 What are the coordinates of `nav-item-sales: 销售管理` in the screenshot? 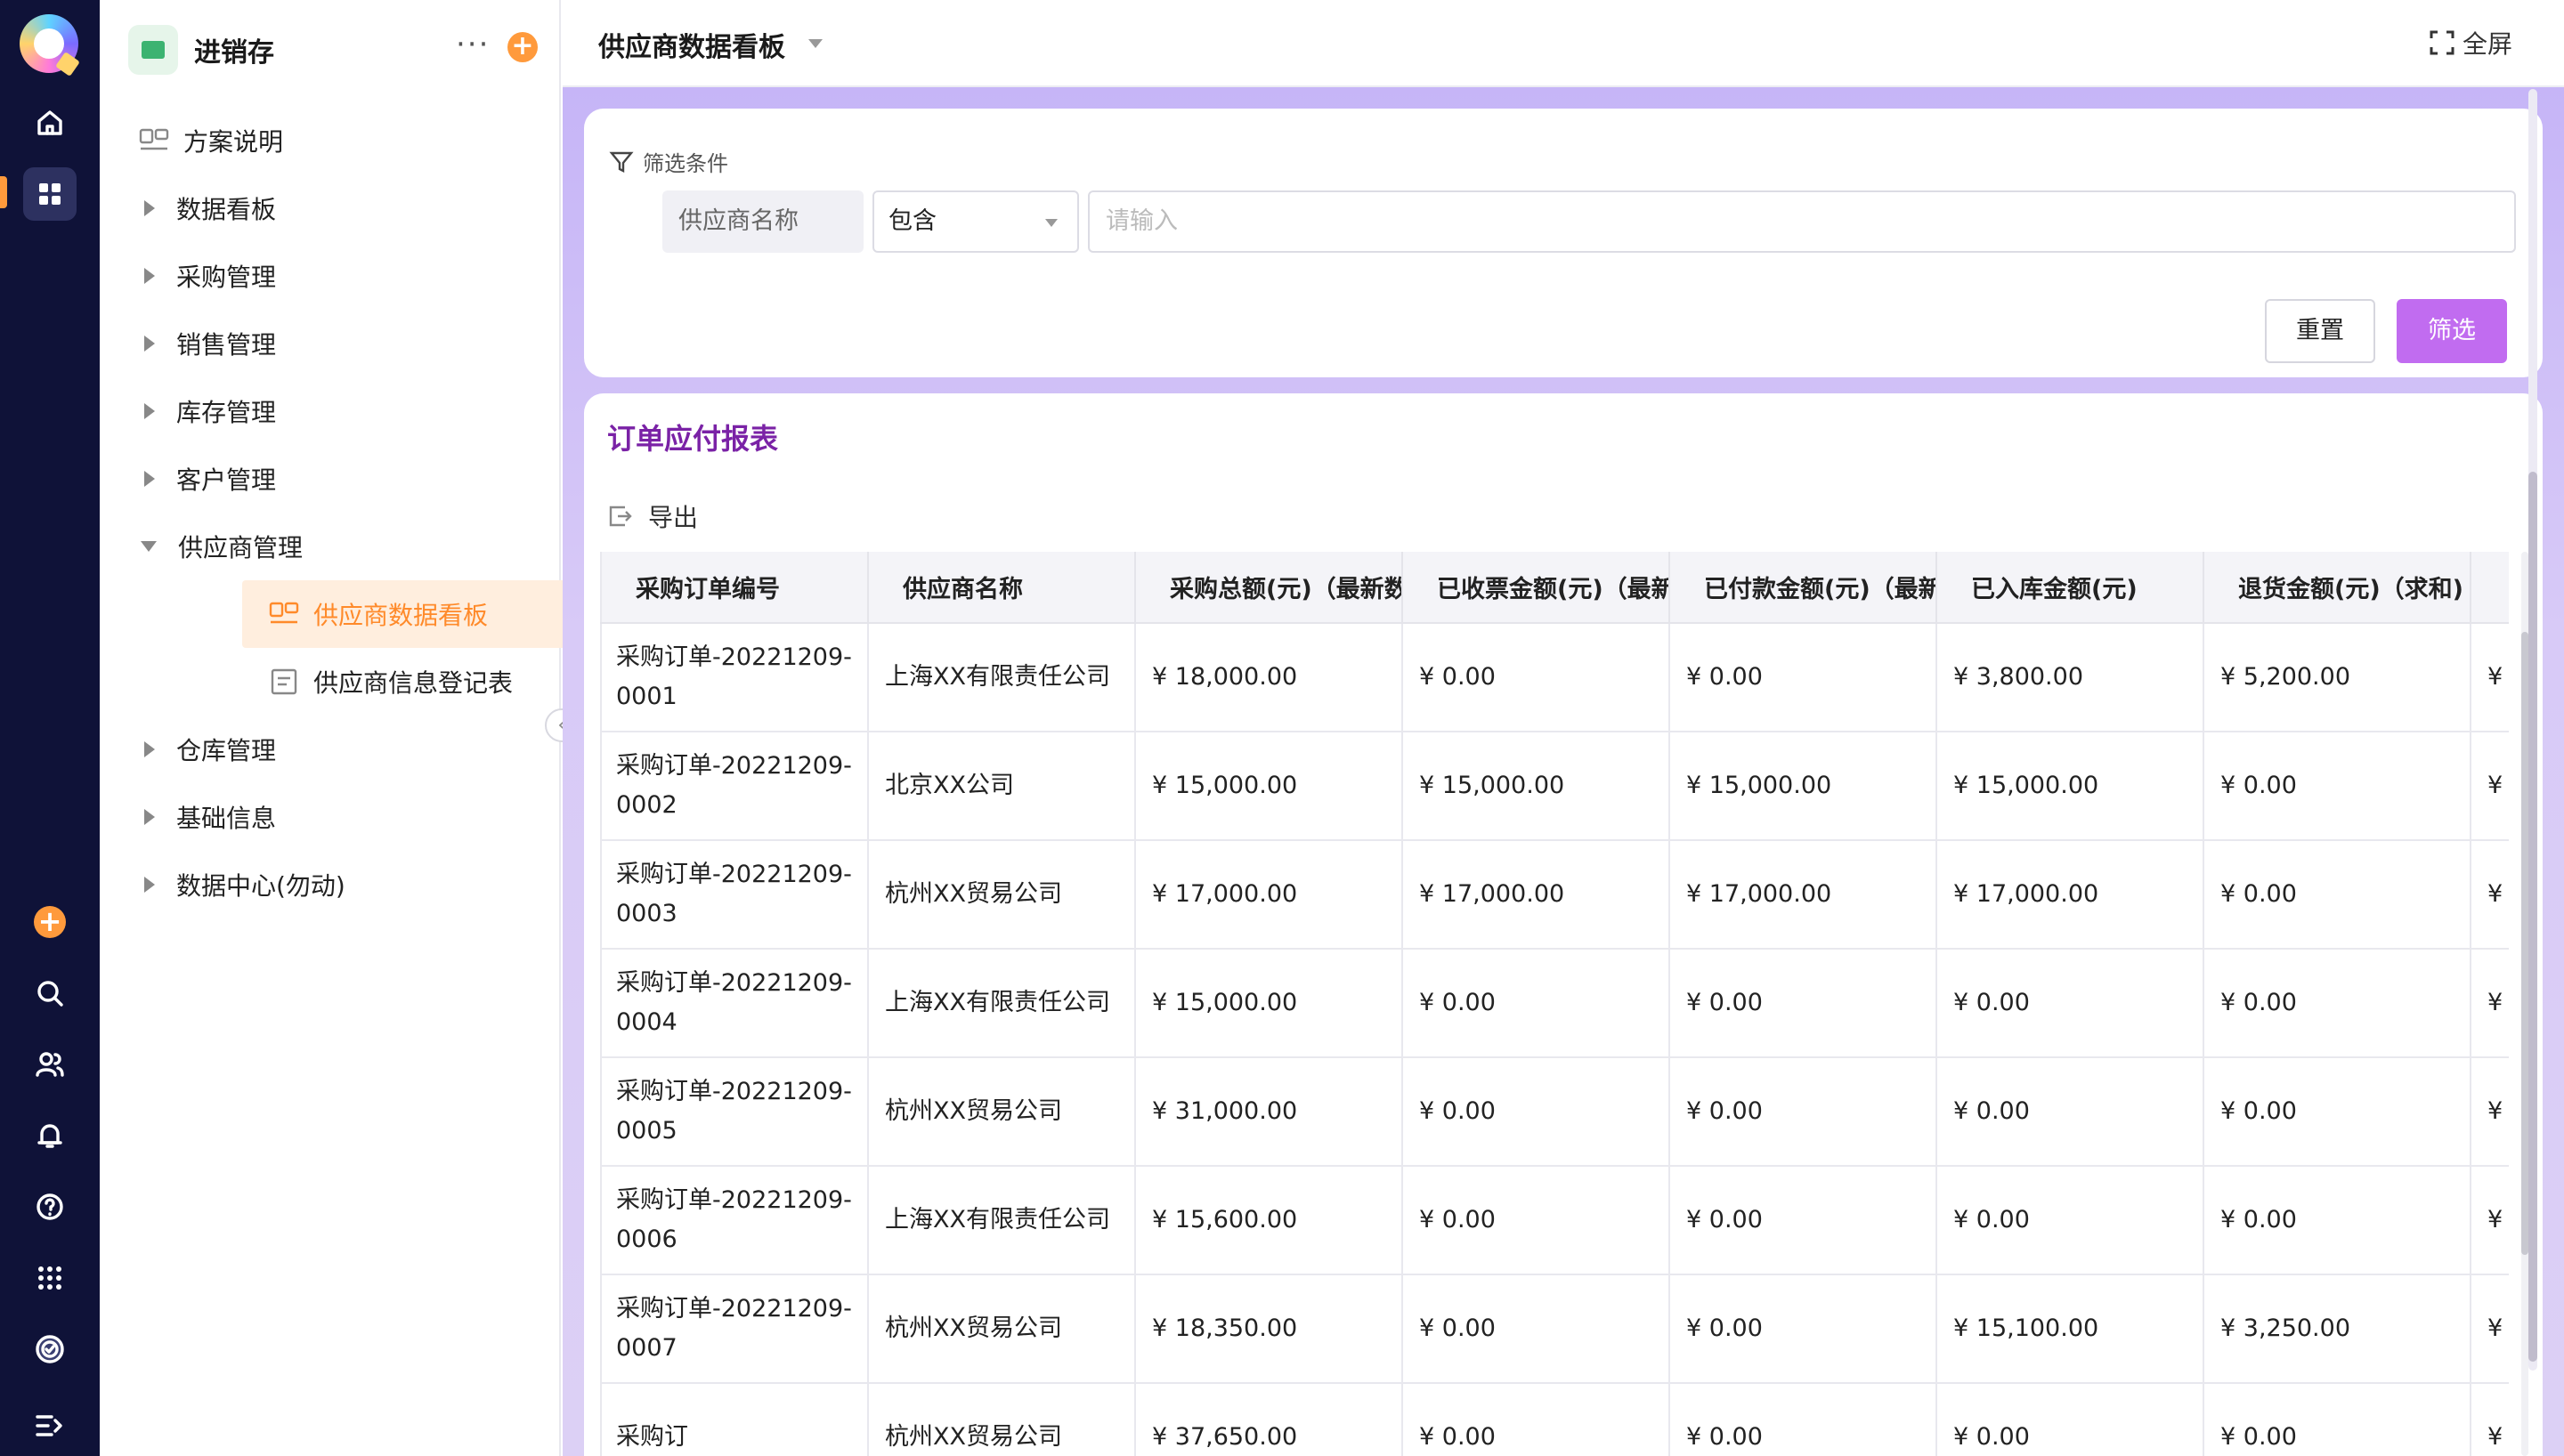 It's located at (202, 343).